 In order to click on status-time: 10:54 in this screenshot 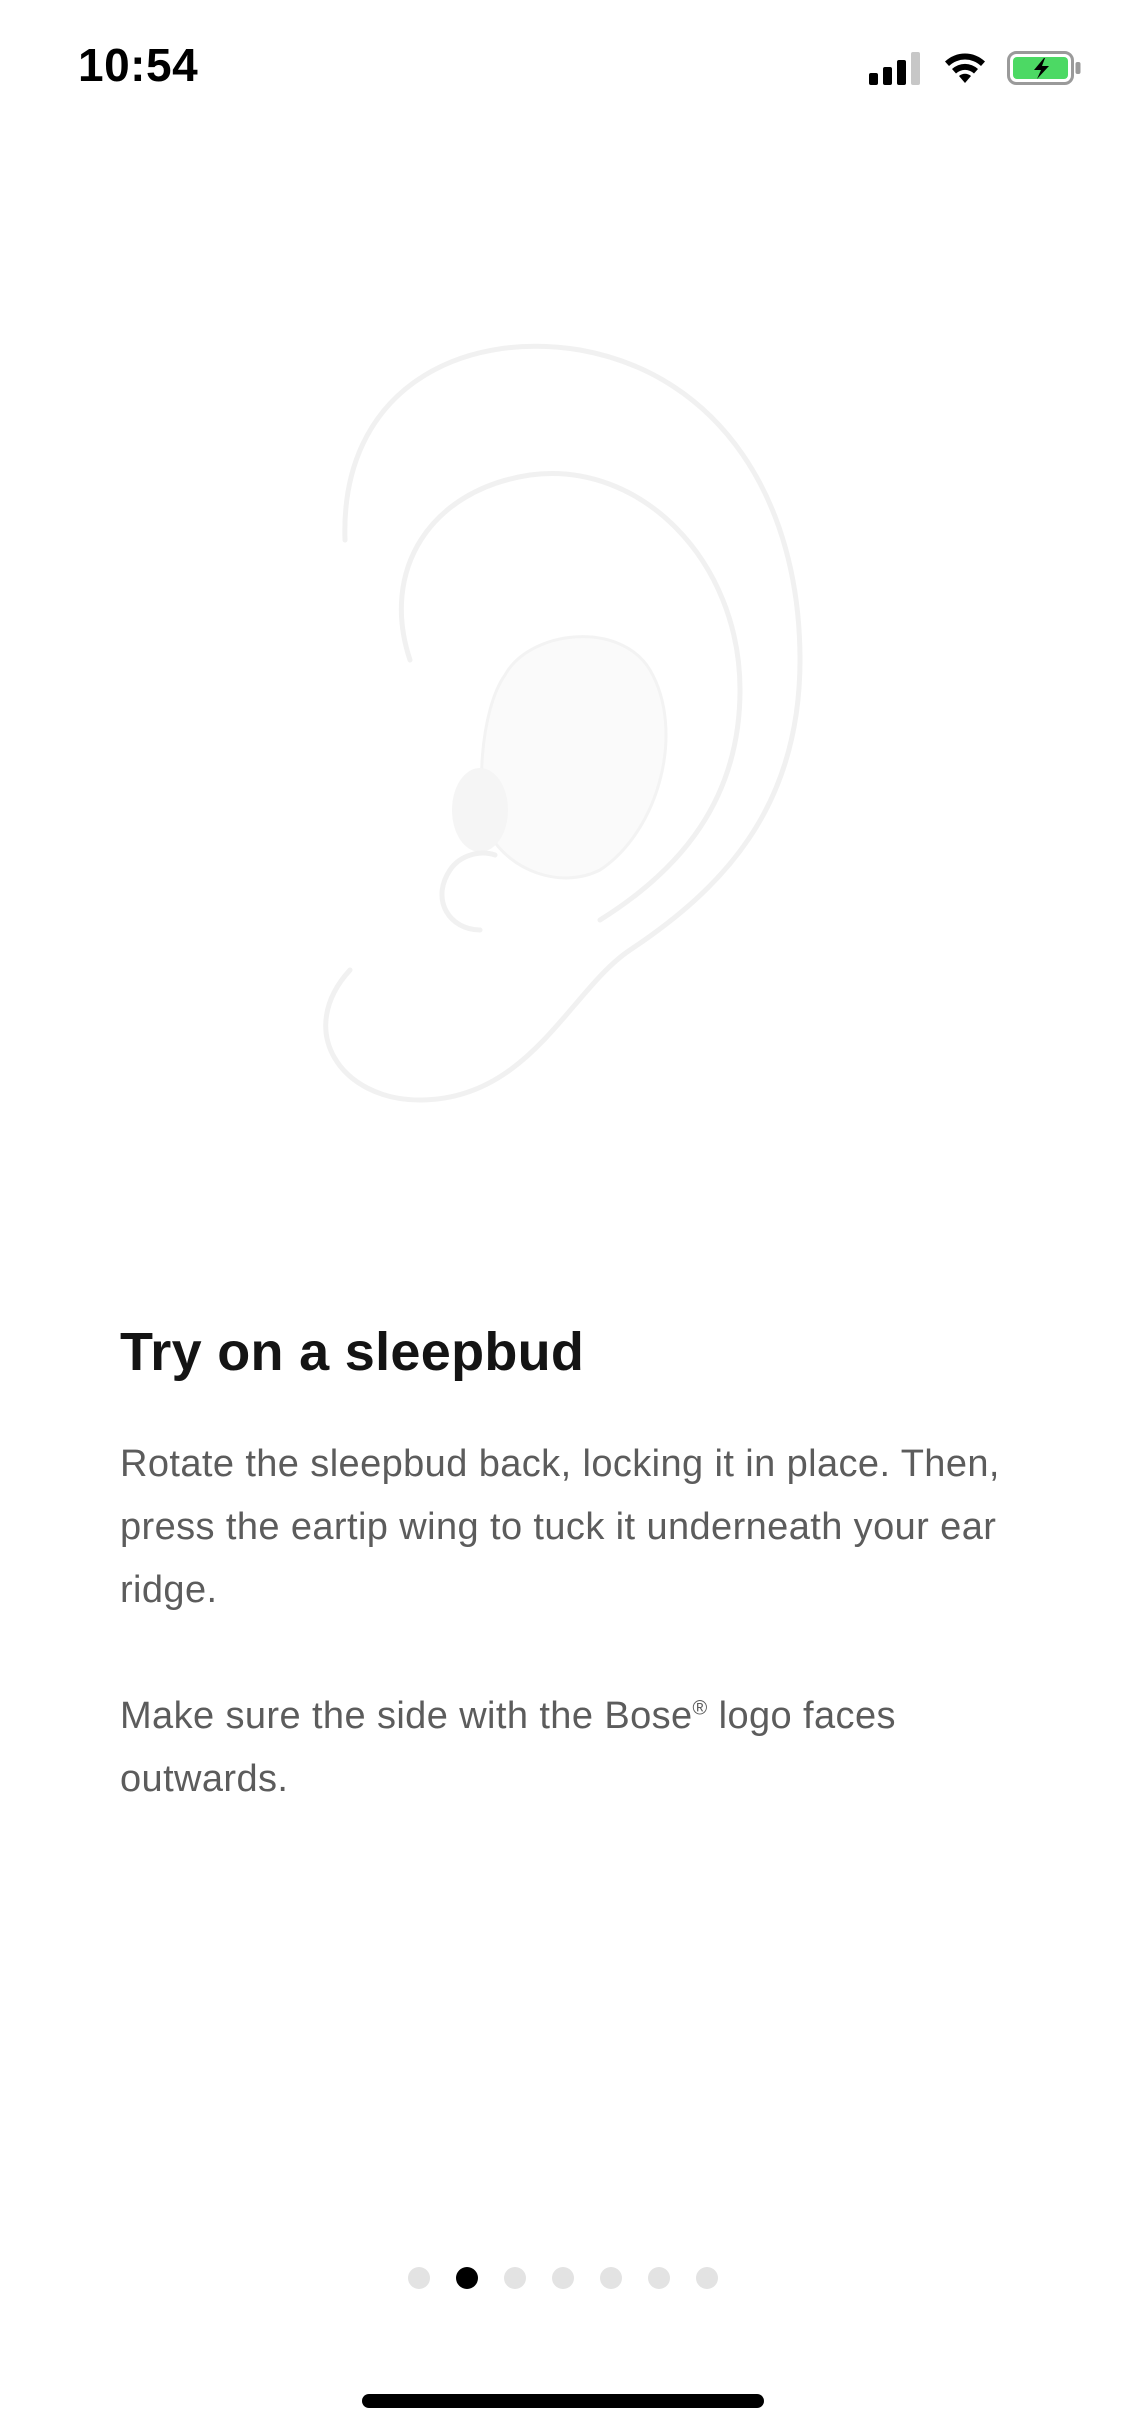, I will do `click(138, 65)`.